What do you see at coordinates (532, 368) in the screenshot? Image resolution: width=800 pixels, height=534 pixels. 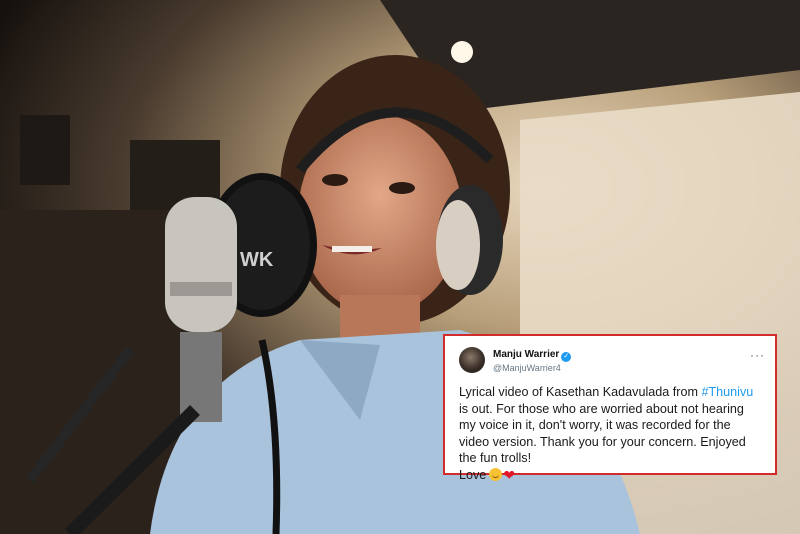 I see `author-handle: @ManjuWarrier4` at bounding box center [532, 368].